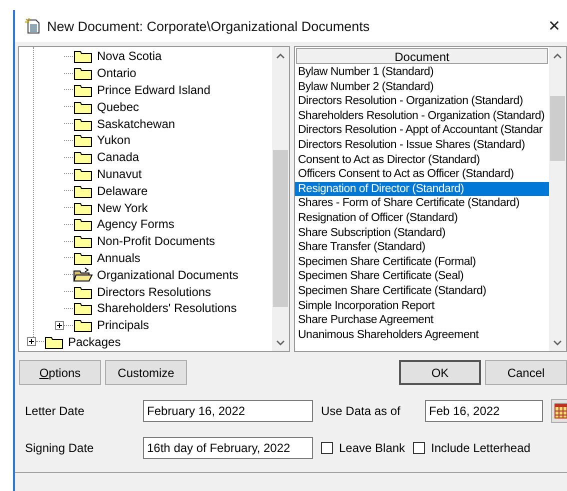  Describe the element at coordinates (228, 448) in the screenshot. I see `signing-date-field: 16th day of February, 2022` at that location.